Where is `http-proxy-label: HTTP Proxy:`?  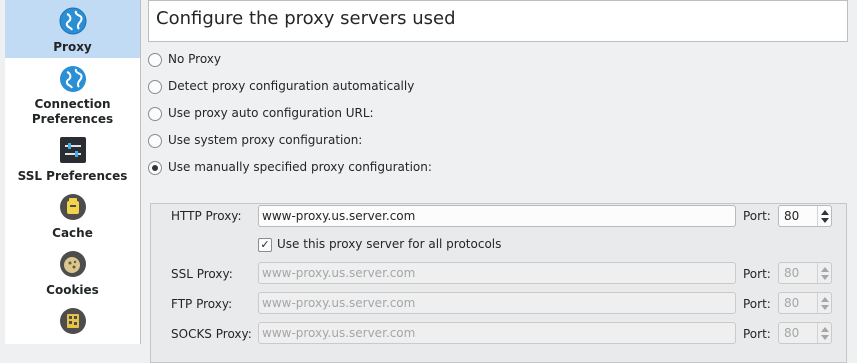 http-proxy-label: HTTP Proxy: is located at coordinates (206, 216).